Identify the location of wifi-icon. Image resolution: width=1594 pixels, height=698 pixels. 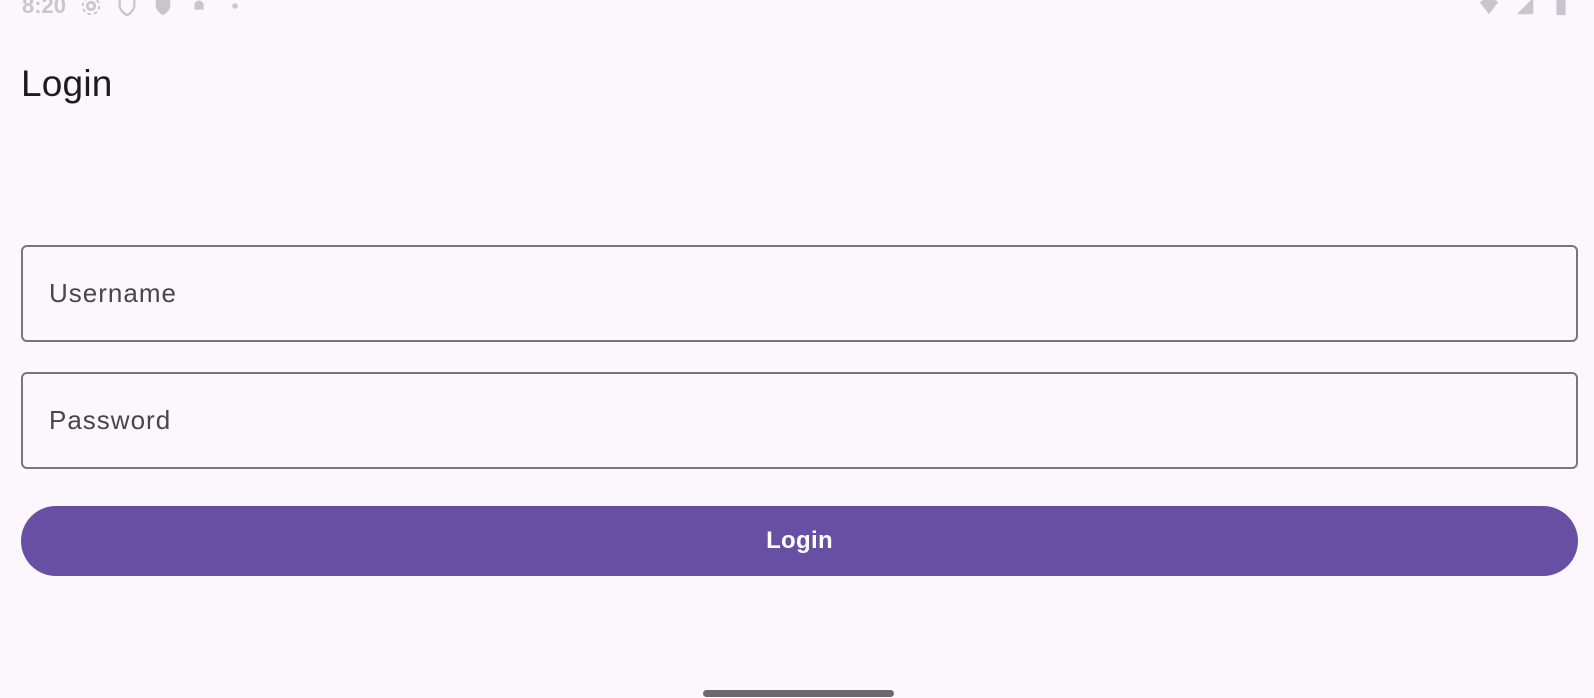
(1489, 8).